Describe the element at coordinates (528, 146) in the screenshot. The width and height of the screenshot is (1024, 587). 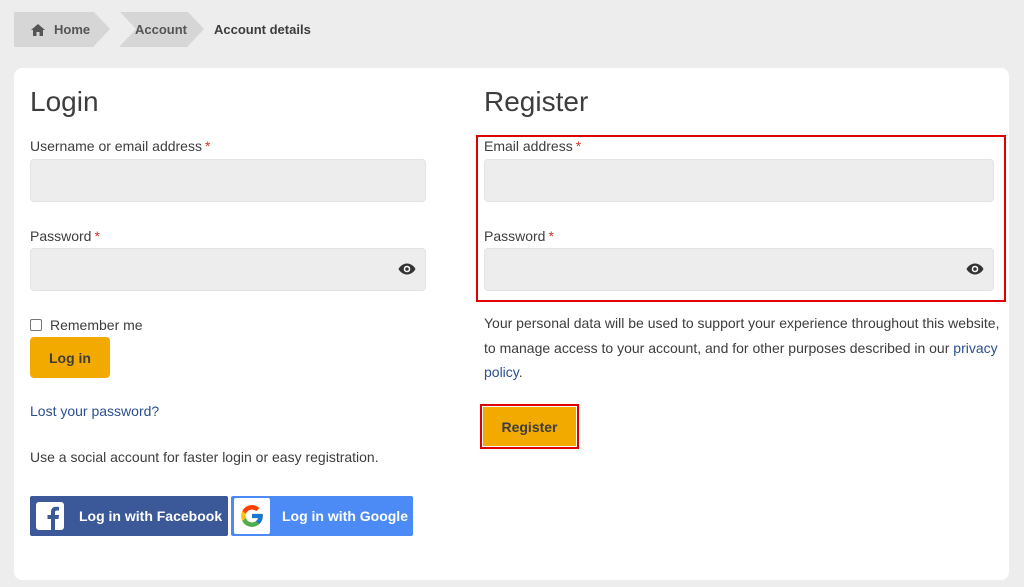
I see `register-email-label-text: Email address` at that location.